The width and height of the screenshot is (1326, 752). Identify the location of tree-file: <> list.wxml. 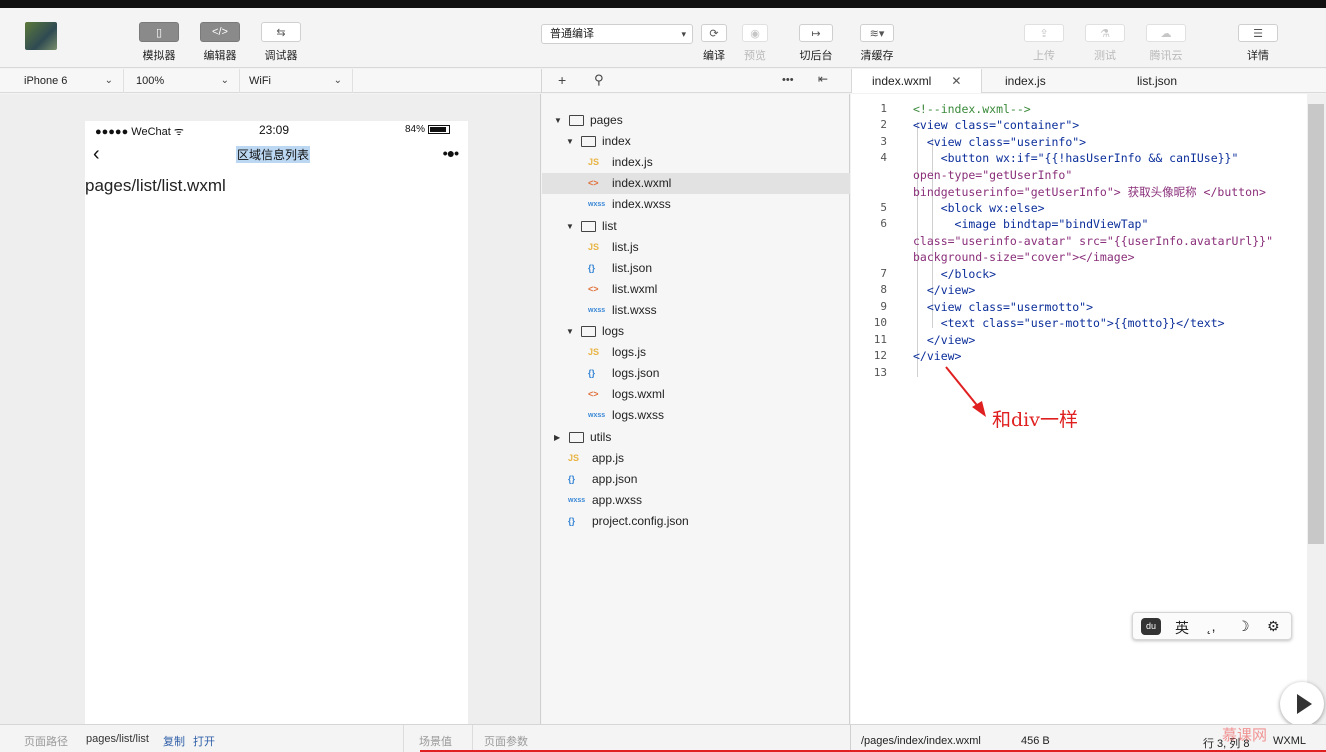
(696, 289).